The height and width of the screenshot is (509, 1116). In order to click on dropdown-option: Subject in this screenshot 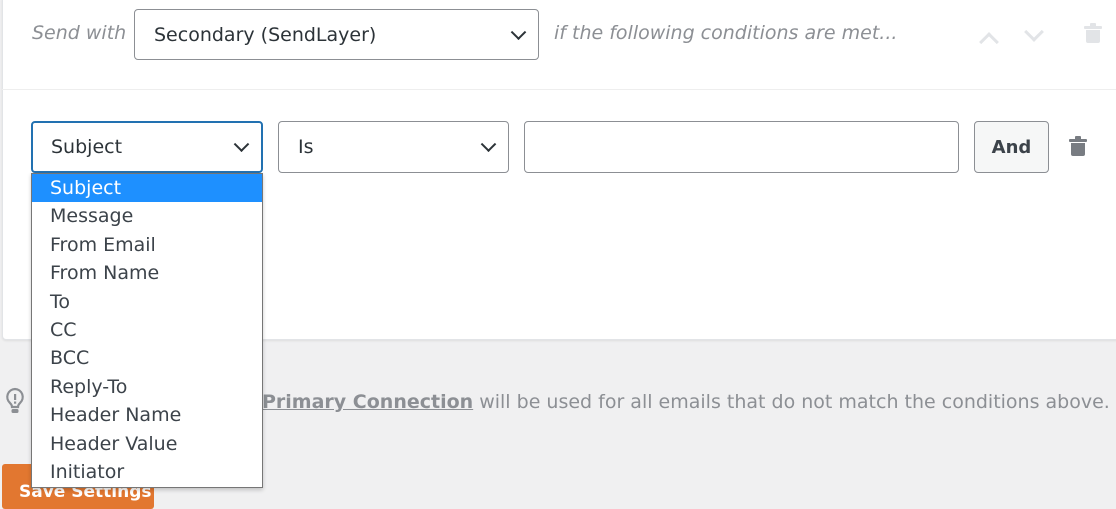, I will do `click(147, 188)`.